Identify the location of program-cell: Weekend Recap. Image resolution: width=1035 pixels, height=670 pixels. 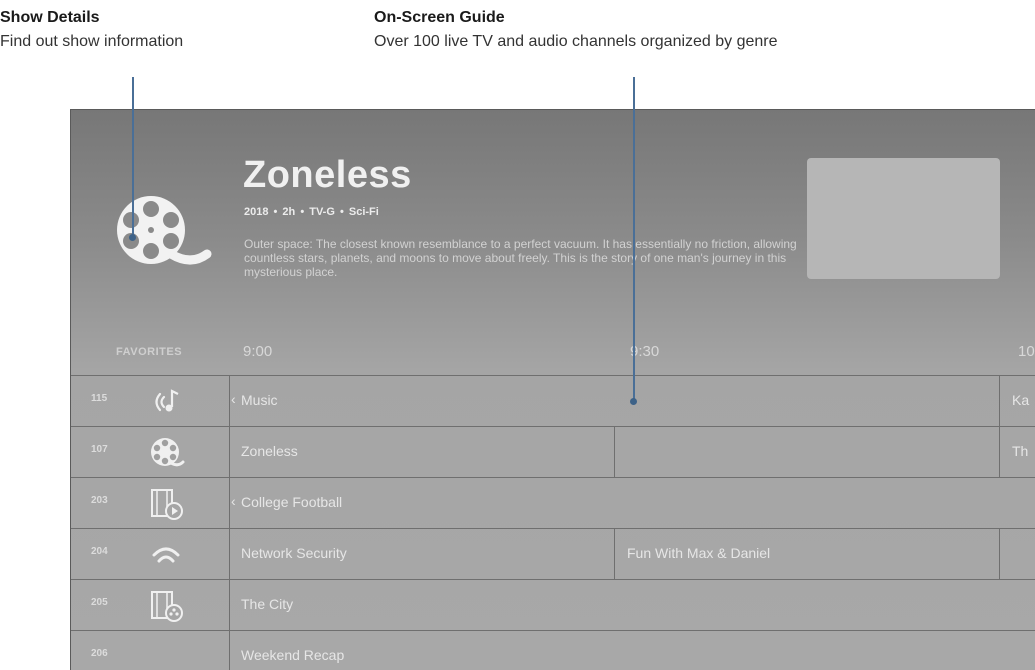
(632, 650).